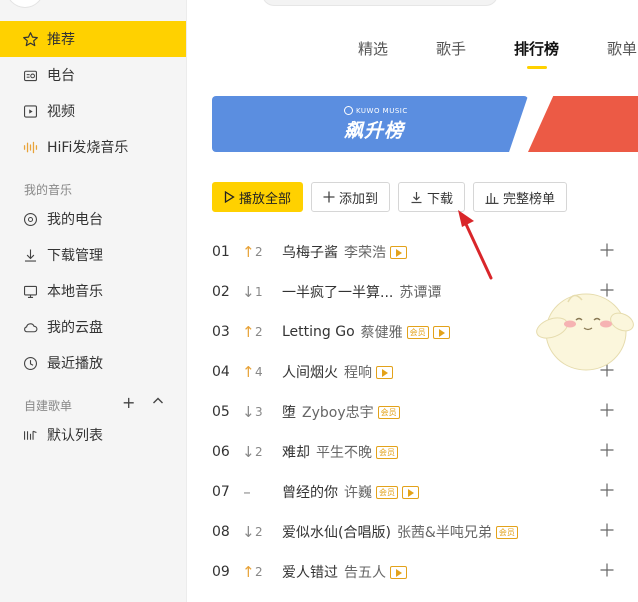 This screenshot has width=638, height=602. I want to click on add-to-button: 添加到, so click(351, 197).